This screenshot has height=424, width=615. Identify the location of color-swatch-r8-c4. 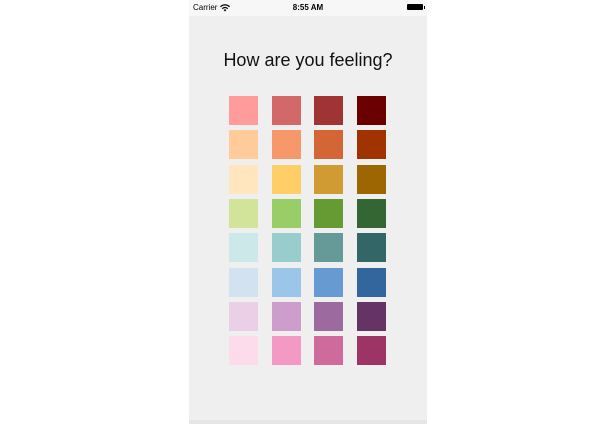
(371, 350).